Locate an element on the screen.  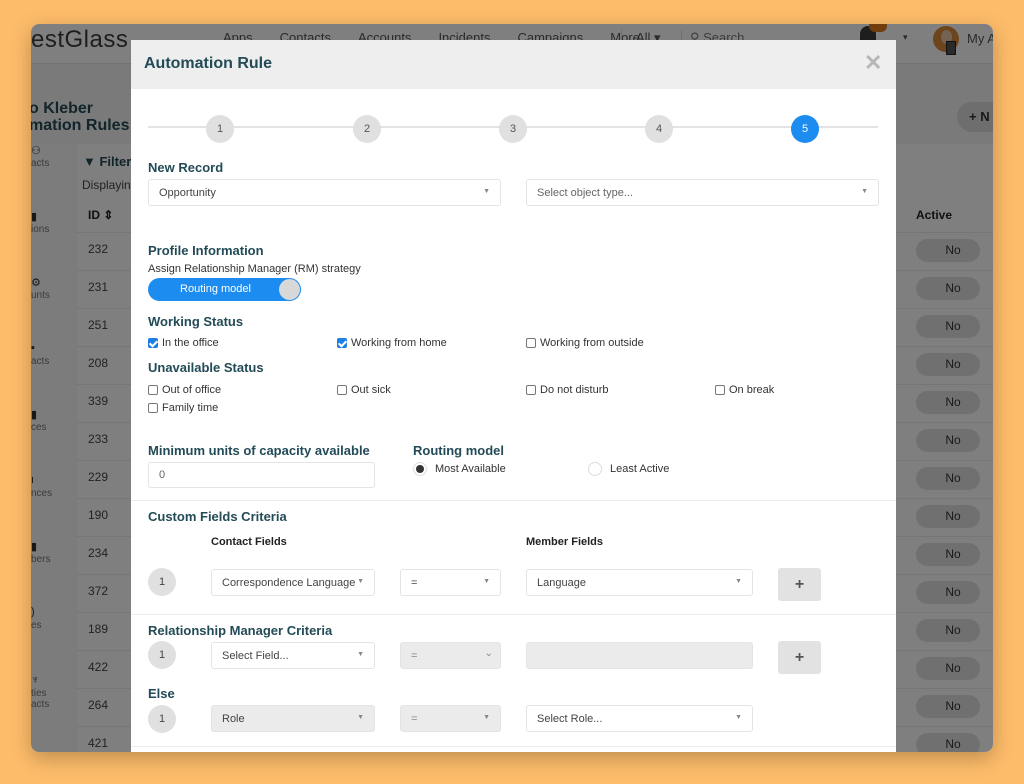
object-type-select: Select object type... ▼ is located at coordinates (702, 192).